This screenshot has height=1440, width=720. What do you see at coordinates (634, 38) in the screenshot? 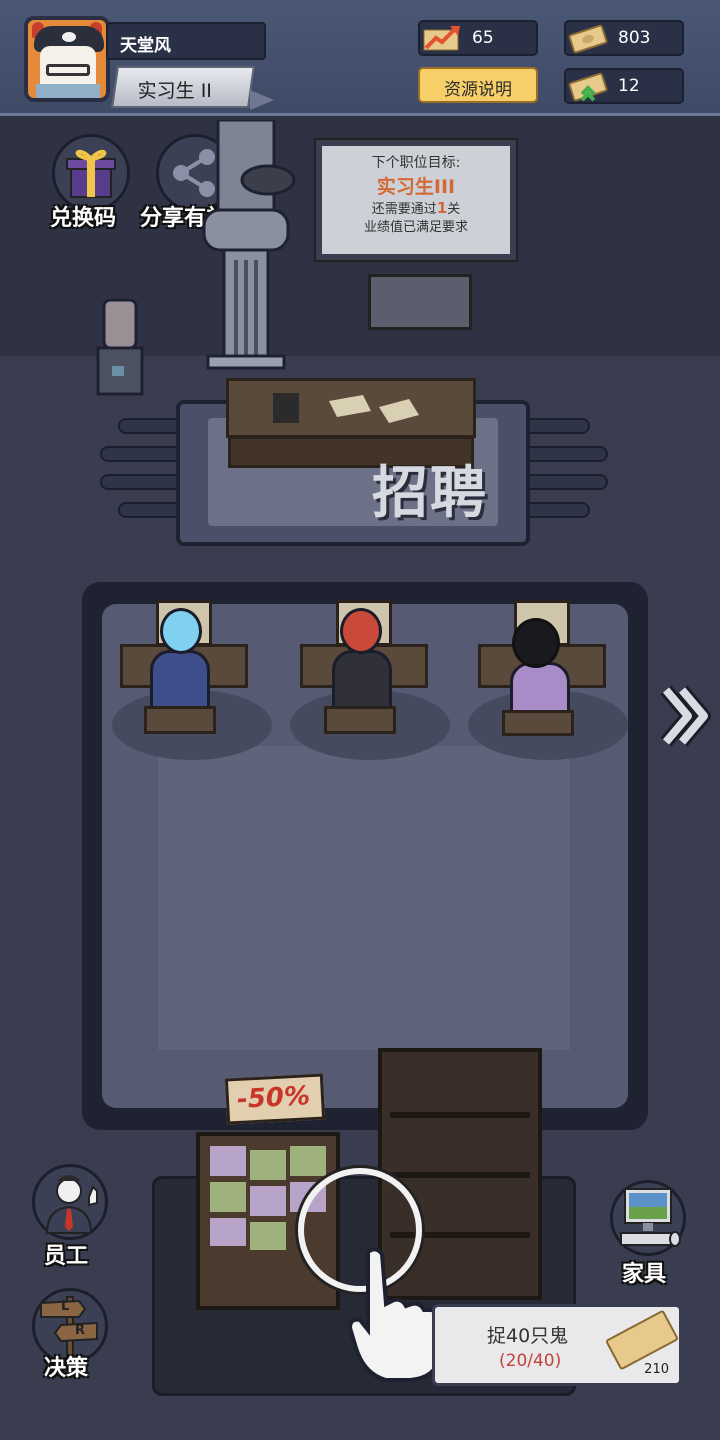
I see `money-value: 803` at bounding box center [634, 38].